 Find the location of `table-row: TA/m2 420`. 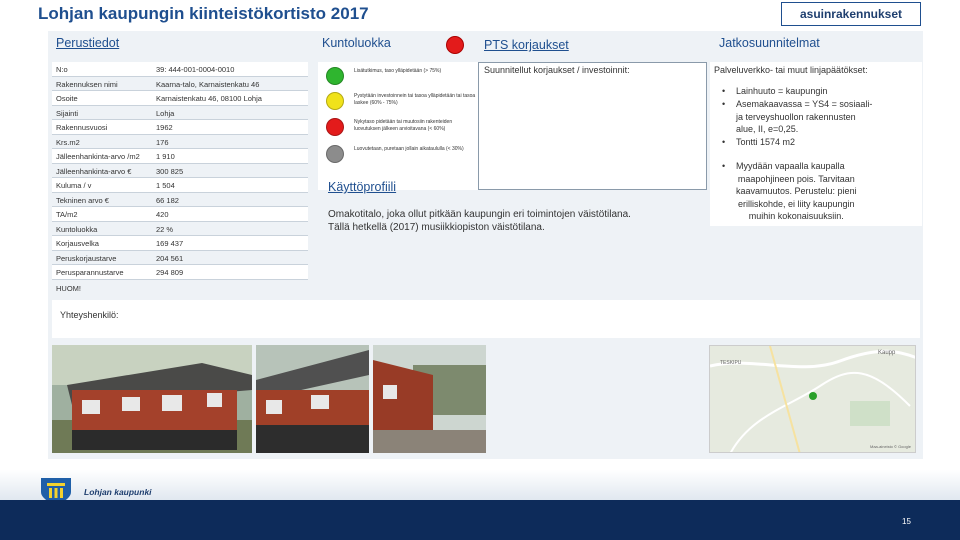

table-row: TA/m2 420 is located at coordinates (180, 214).